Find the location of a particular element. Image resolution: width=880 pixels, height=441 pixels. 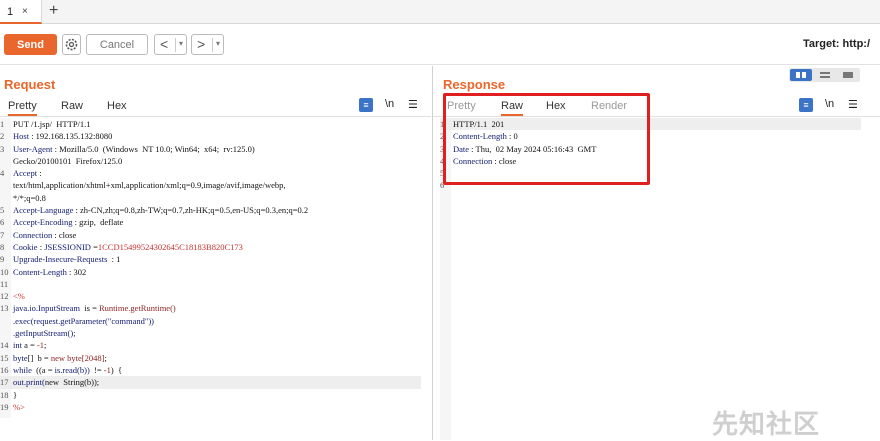

line-number: 6 is located at coordinates (2, 222).